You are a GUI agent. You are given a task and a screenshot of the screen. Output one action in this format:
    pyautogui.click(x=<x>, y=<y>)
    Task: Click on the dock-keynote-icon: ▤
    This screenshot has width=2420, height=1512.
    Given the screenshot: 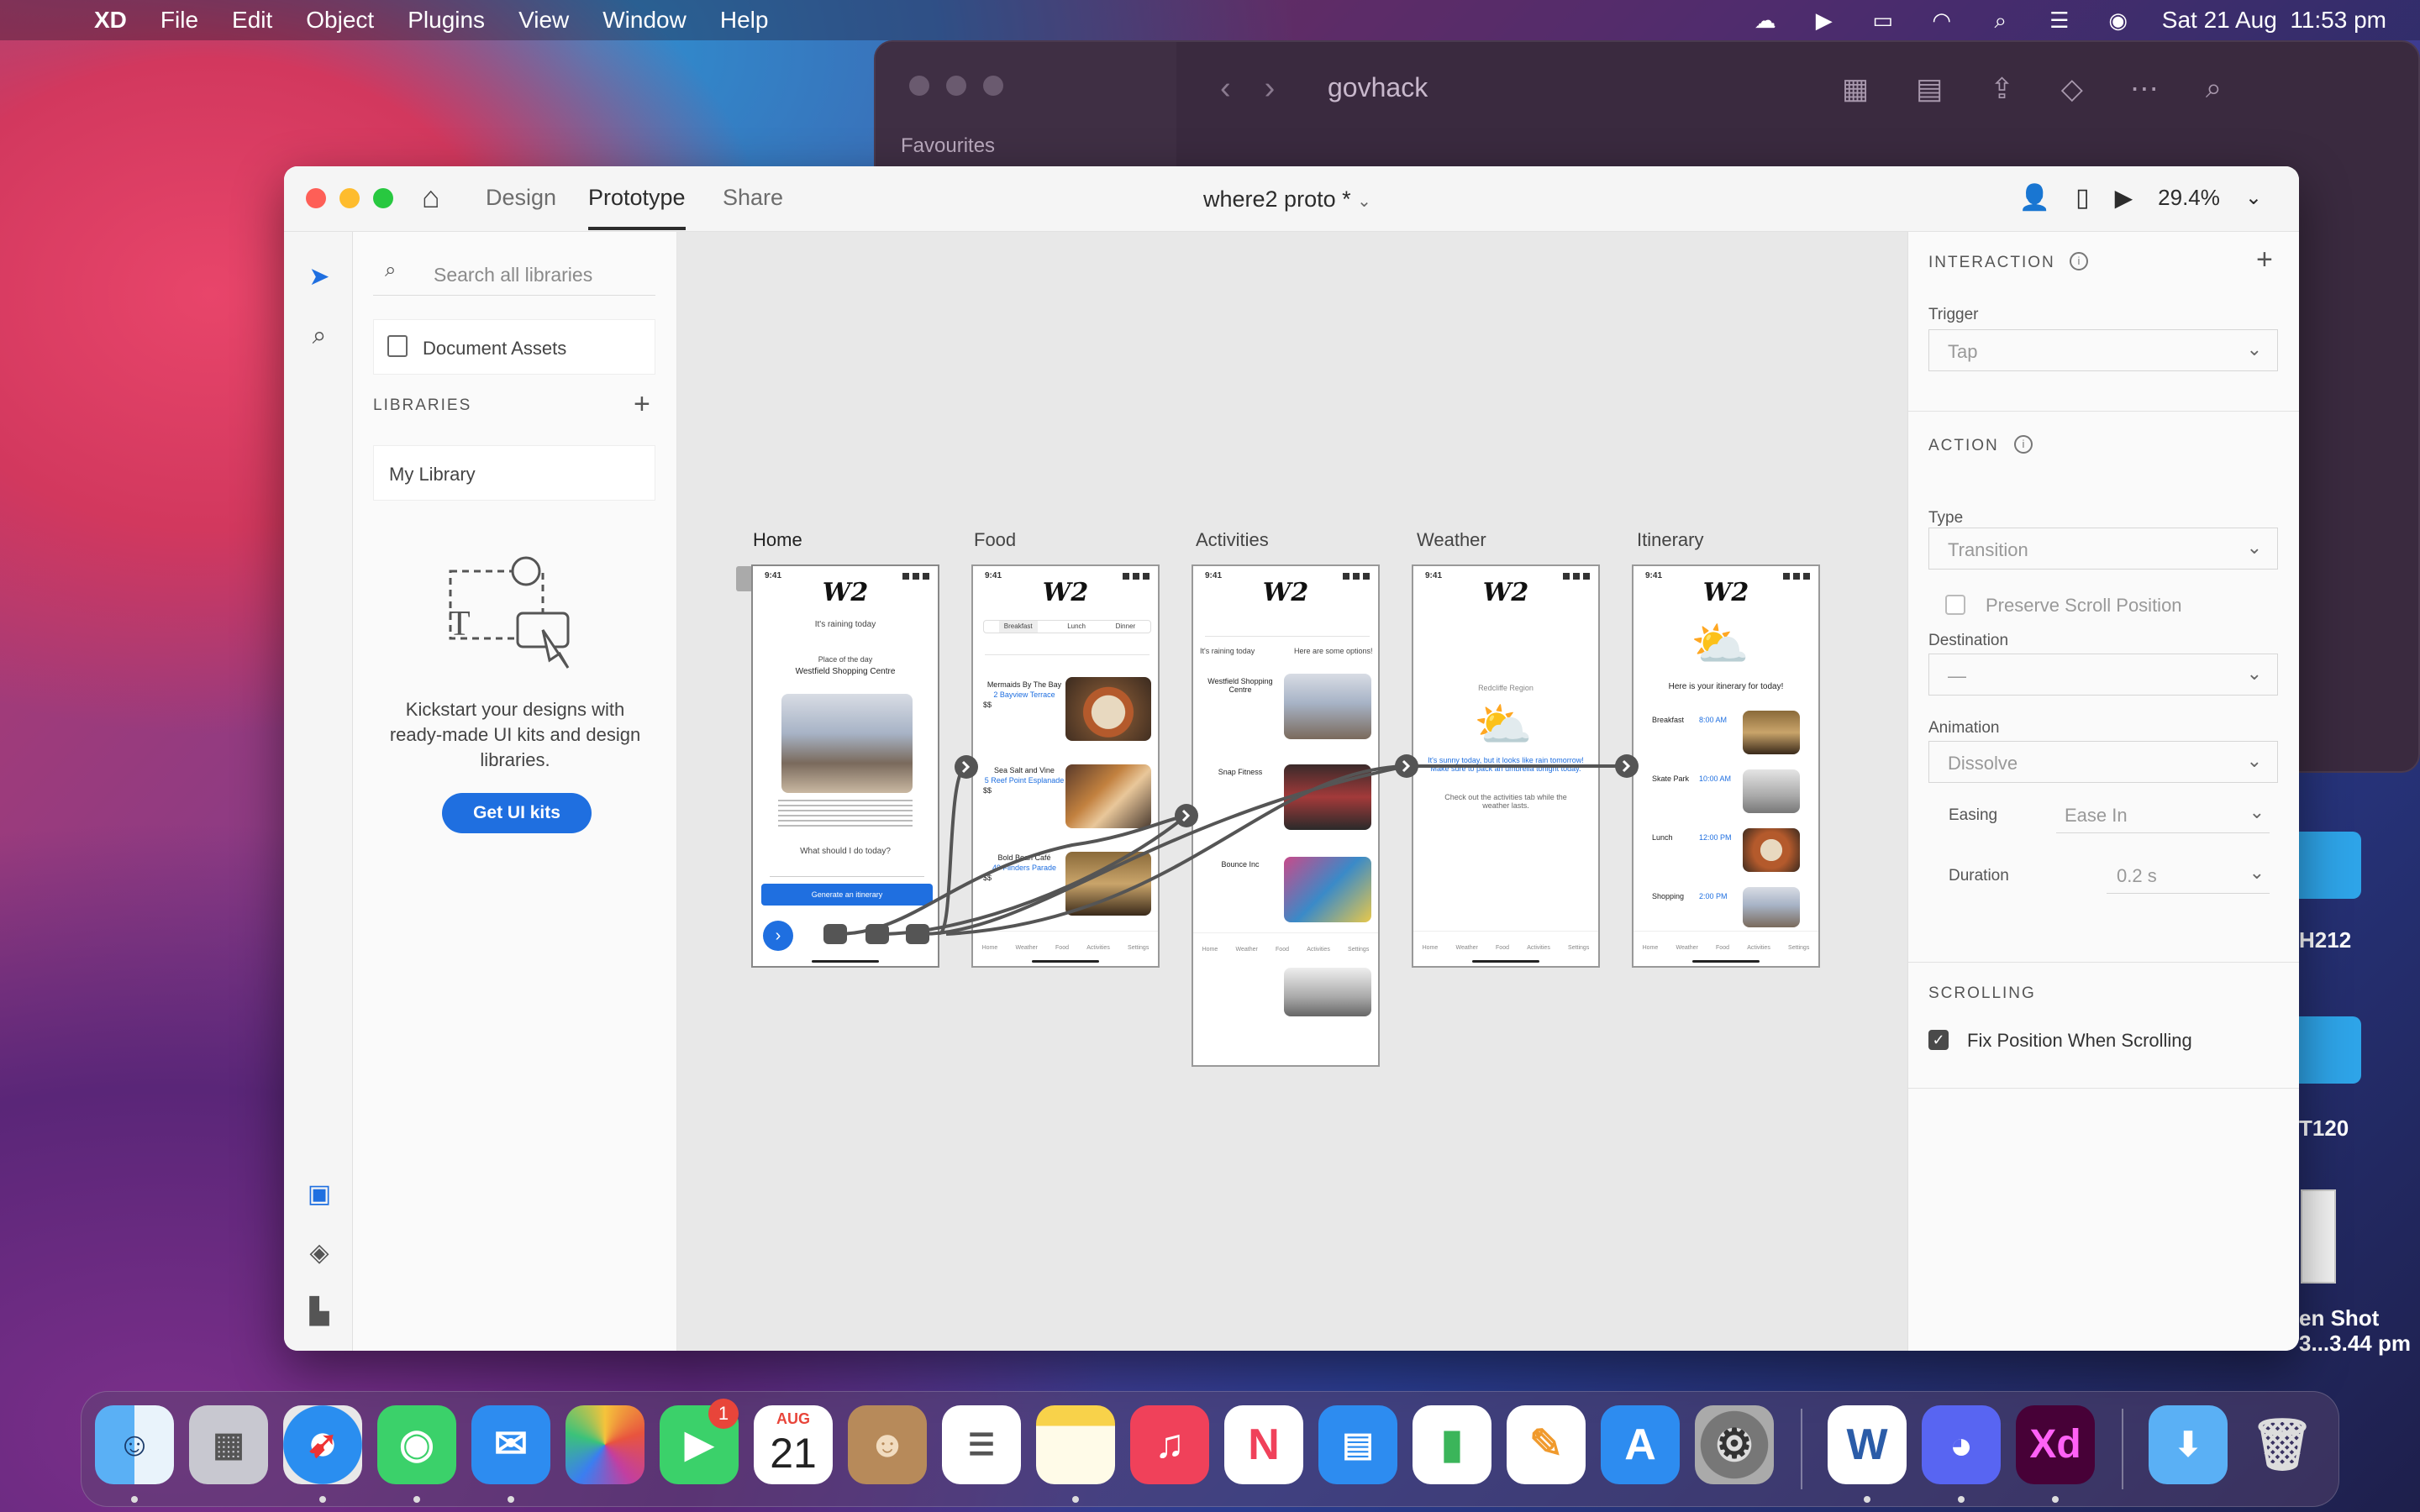 What is the action you would take?
    pyautogui.click(x=1357, y=1444)
    